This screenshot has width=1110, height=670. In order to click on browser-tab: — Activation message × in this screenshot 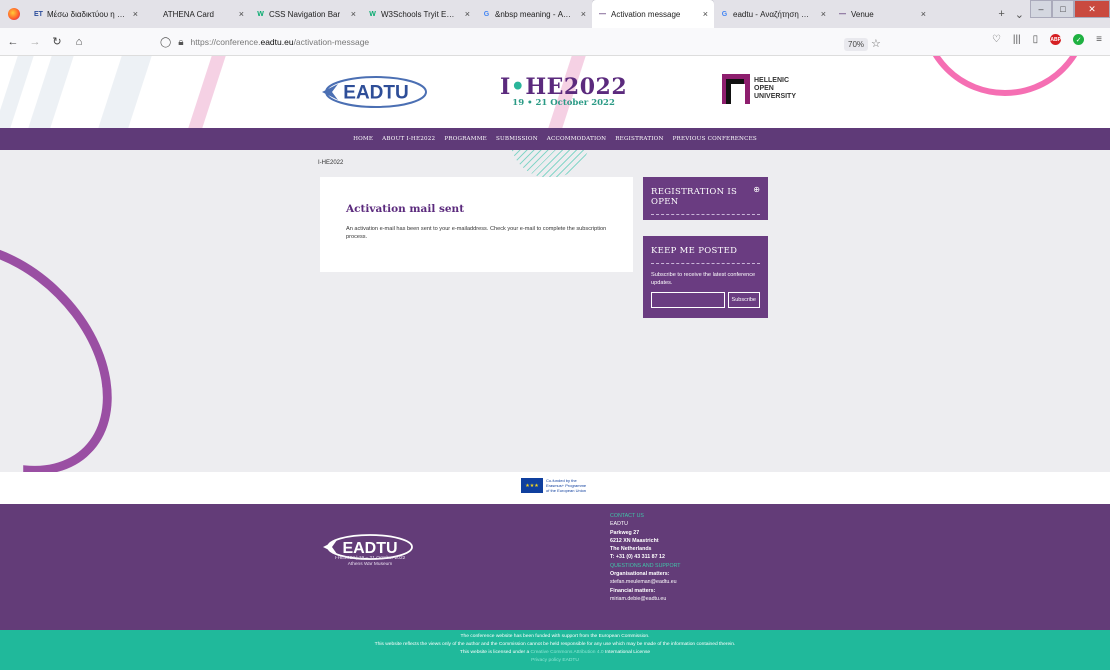, I will do `click(653, 14)`.